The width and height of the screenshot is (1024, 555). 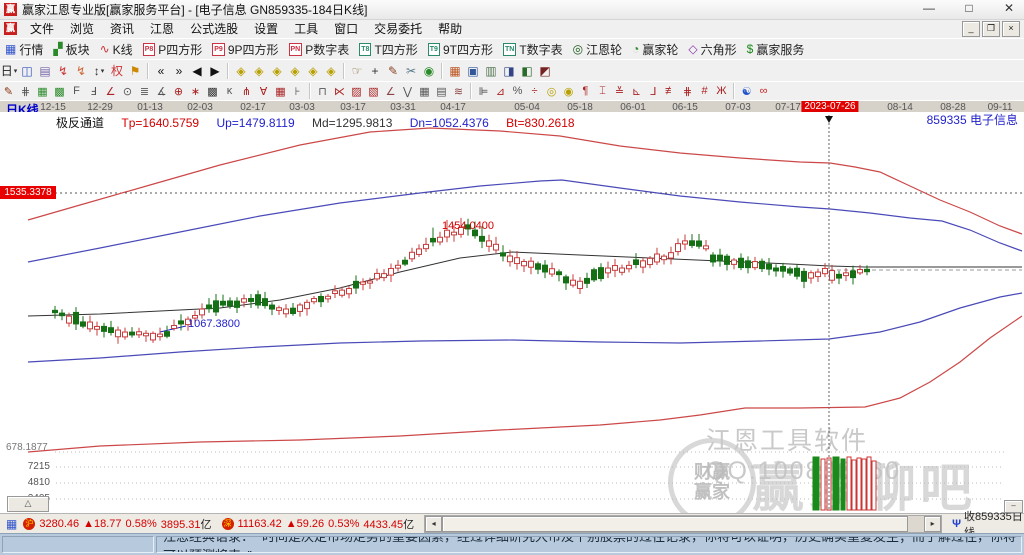 What do you see at coordinates (9, 70) in the screenshot?
I see `period-selector: 日 ▾` at bounding box center [9, 70].